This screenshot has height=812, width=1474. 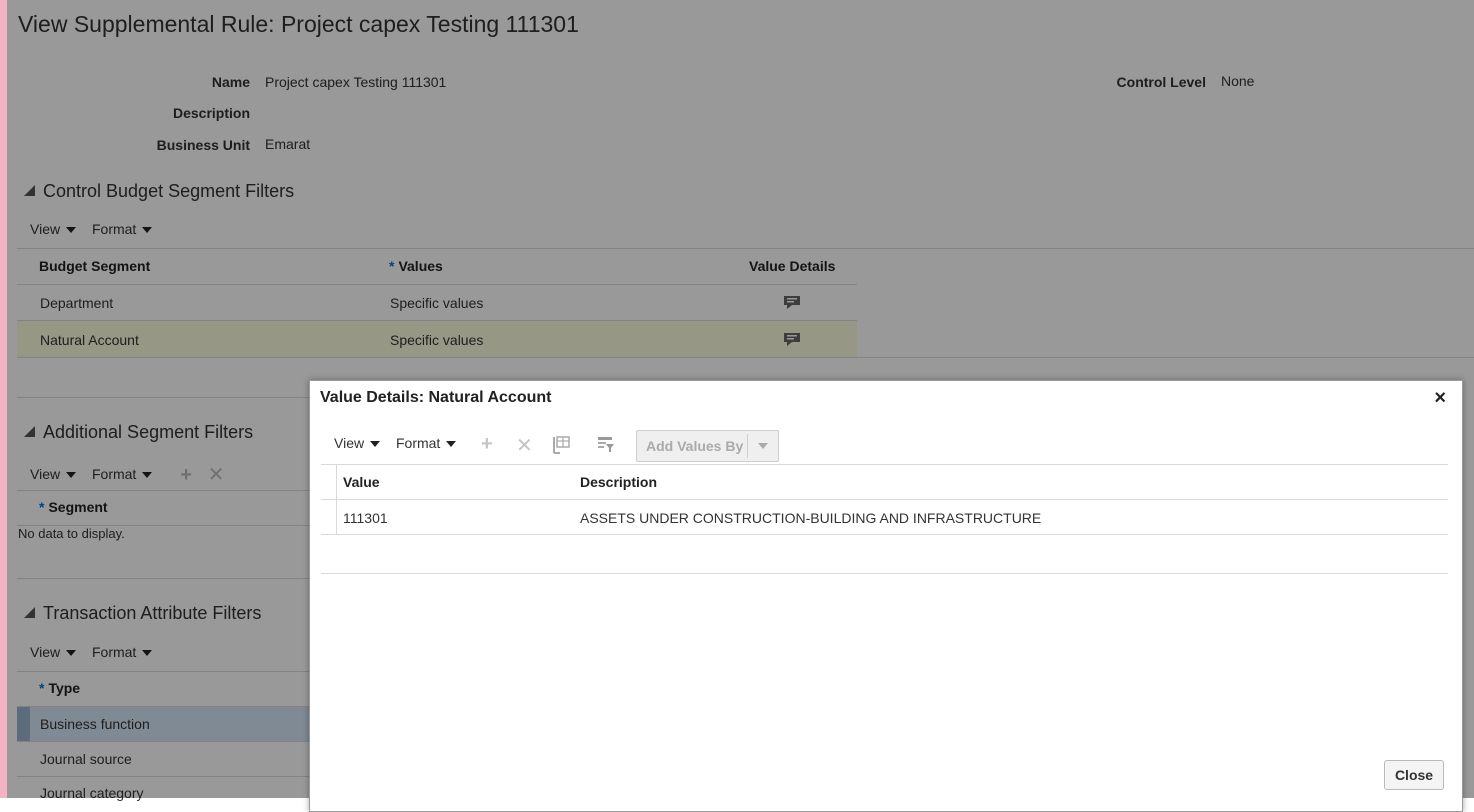 I want to click on format-menu: Format, so click(x=426, y=443).